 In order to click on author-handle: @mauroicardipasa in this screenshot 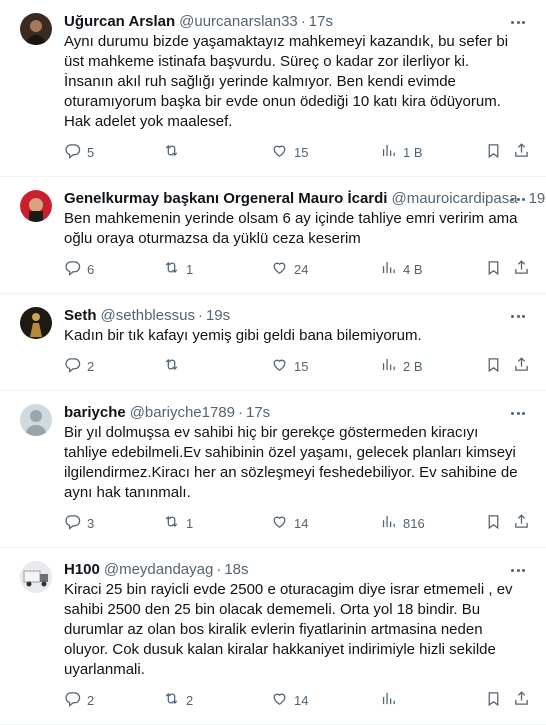, I will do `click(454, 199)`.